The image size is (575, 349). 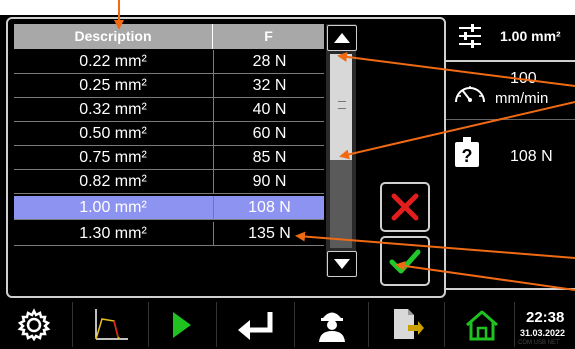 I want to click on table-row: 0.25 mm² 32 N, so click(x=169, y=86).